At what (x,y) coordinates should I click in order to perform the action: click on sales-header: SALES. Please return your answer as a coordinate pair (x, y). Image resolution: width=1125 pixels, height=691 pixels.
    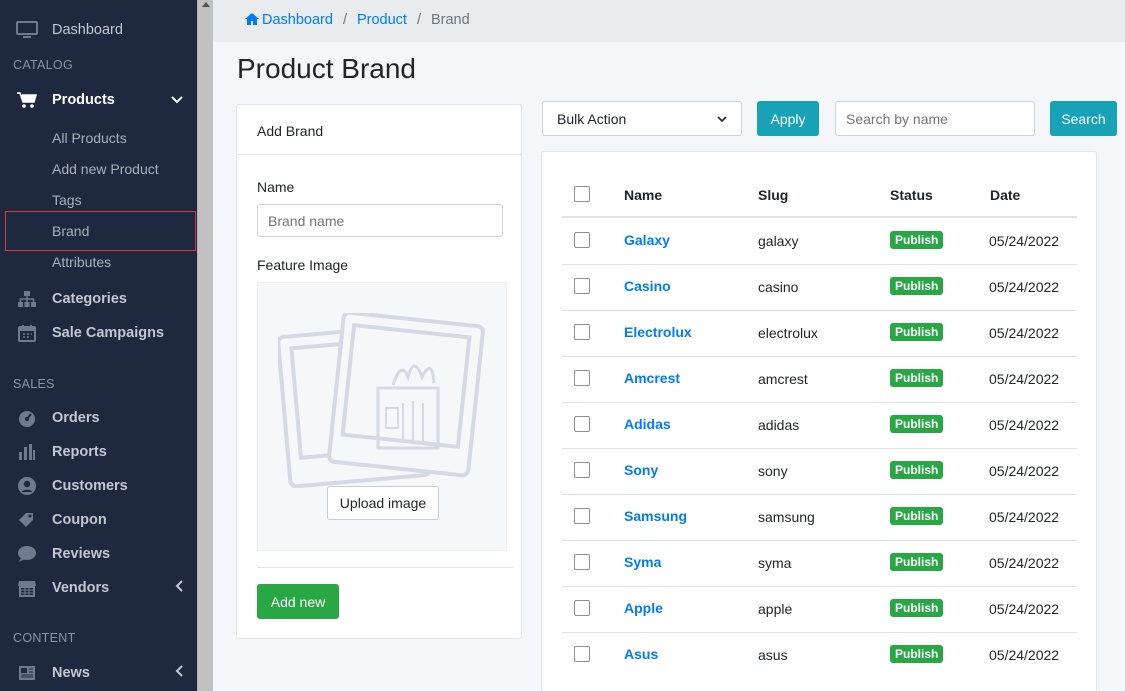
    Looking at the image, I should click on (34, 384).